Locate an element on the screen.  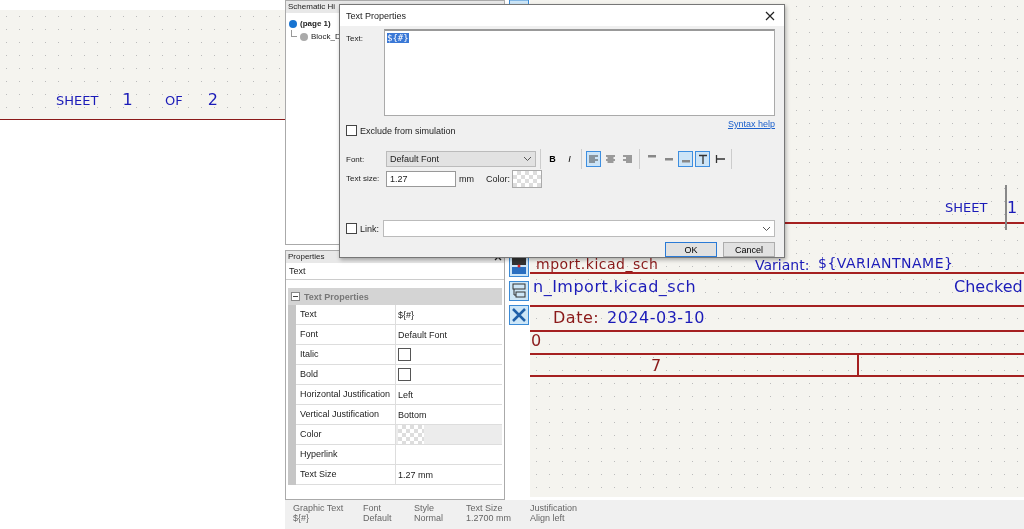
style-button: I is located at coordinates (569, 159).